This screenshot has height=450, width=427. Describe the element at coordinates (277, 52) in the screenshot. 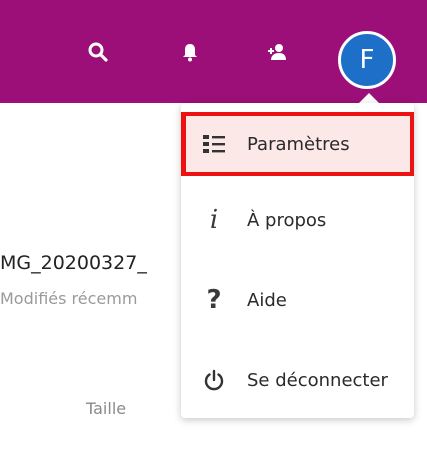

I see `contacts-icon` at that location.